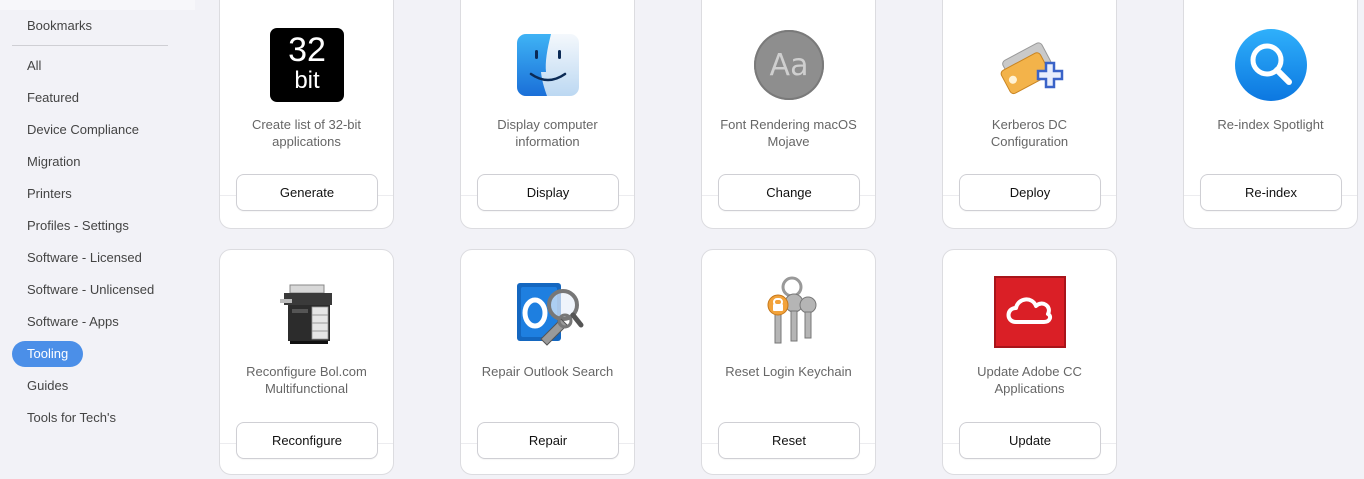 The width and height of the screenshot is (1364, 479). What do you see at coordinates (83, 130) in the screenshot?
I see `sidebar-item-device-compliance: Device Compliance` at bounding box center [83, 130].